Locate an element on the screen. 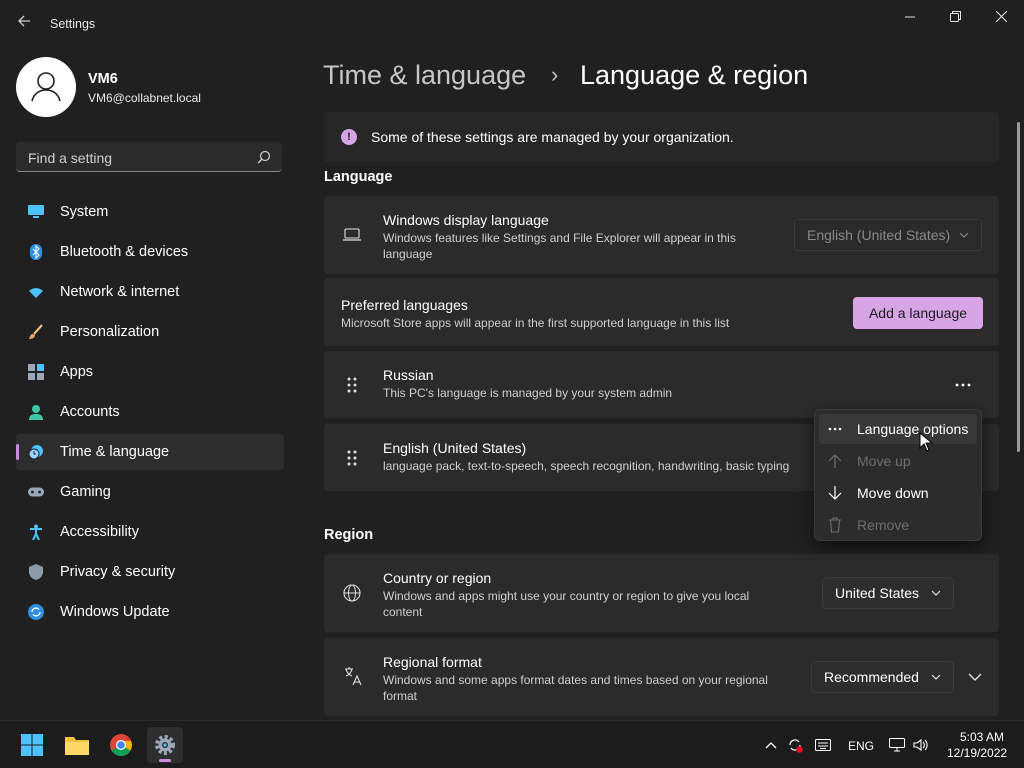 Image resolution: width=1024 pixels, height=768 pixels. regional-format-dropdown: Recommended is located at coordinates (882, 677).